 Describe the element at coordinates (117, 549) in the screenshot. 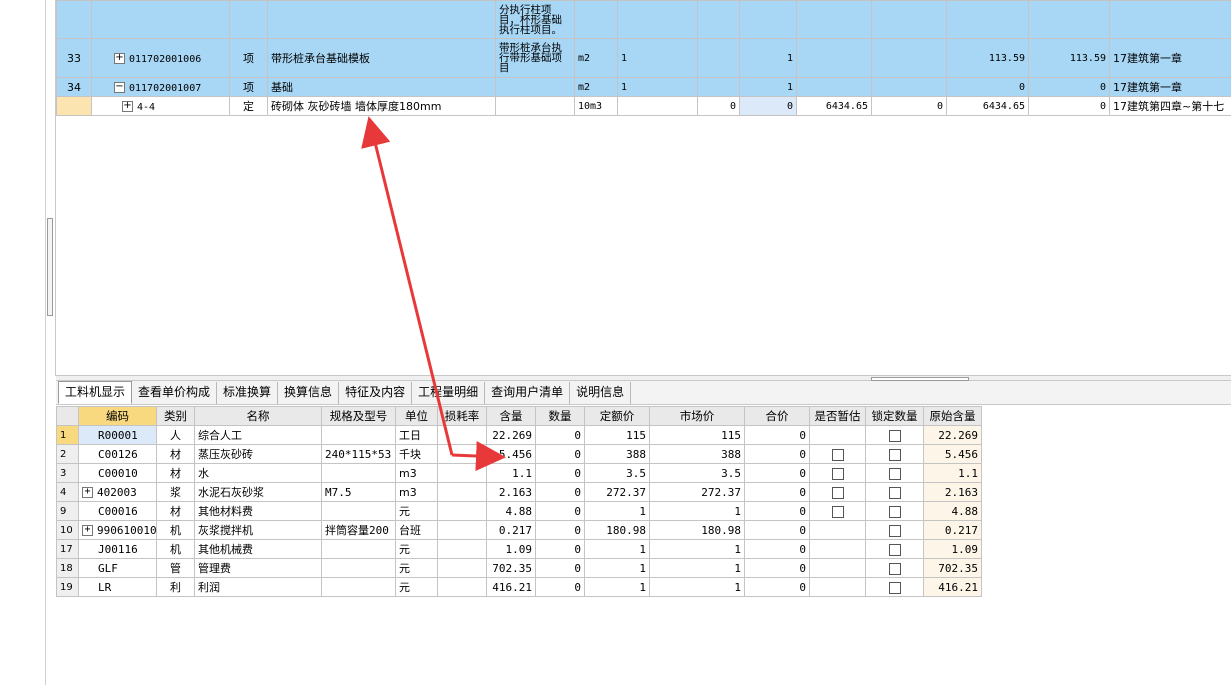

I see `resource-code: J00116` at that location.